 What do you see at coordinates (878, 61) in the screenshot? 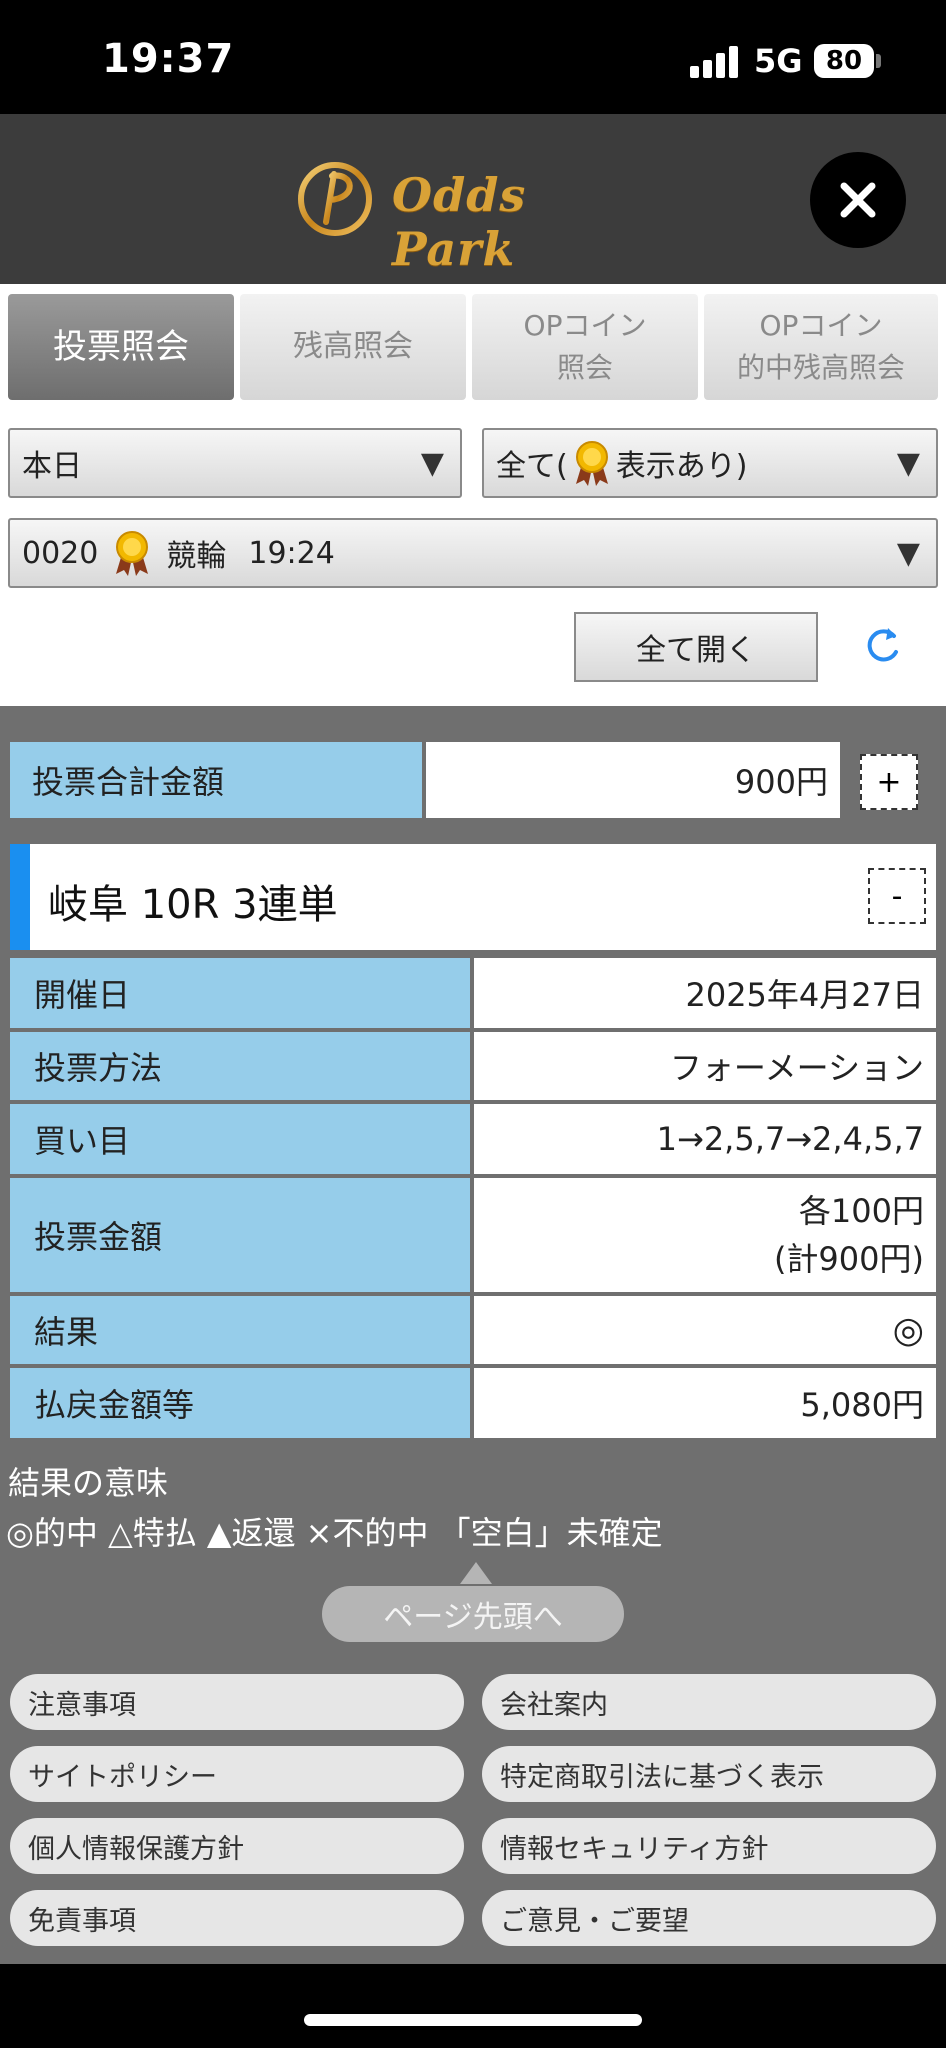
I see `battery-tip` at bounding box center [878, 61].